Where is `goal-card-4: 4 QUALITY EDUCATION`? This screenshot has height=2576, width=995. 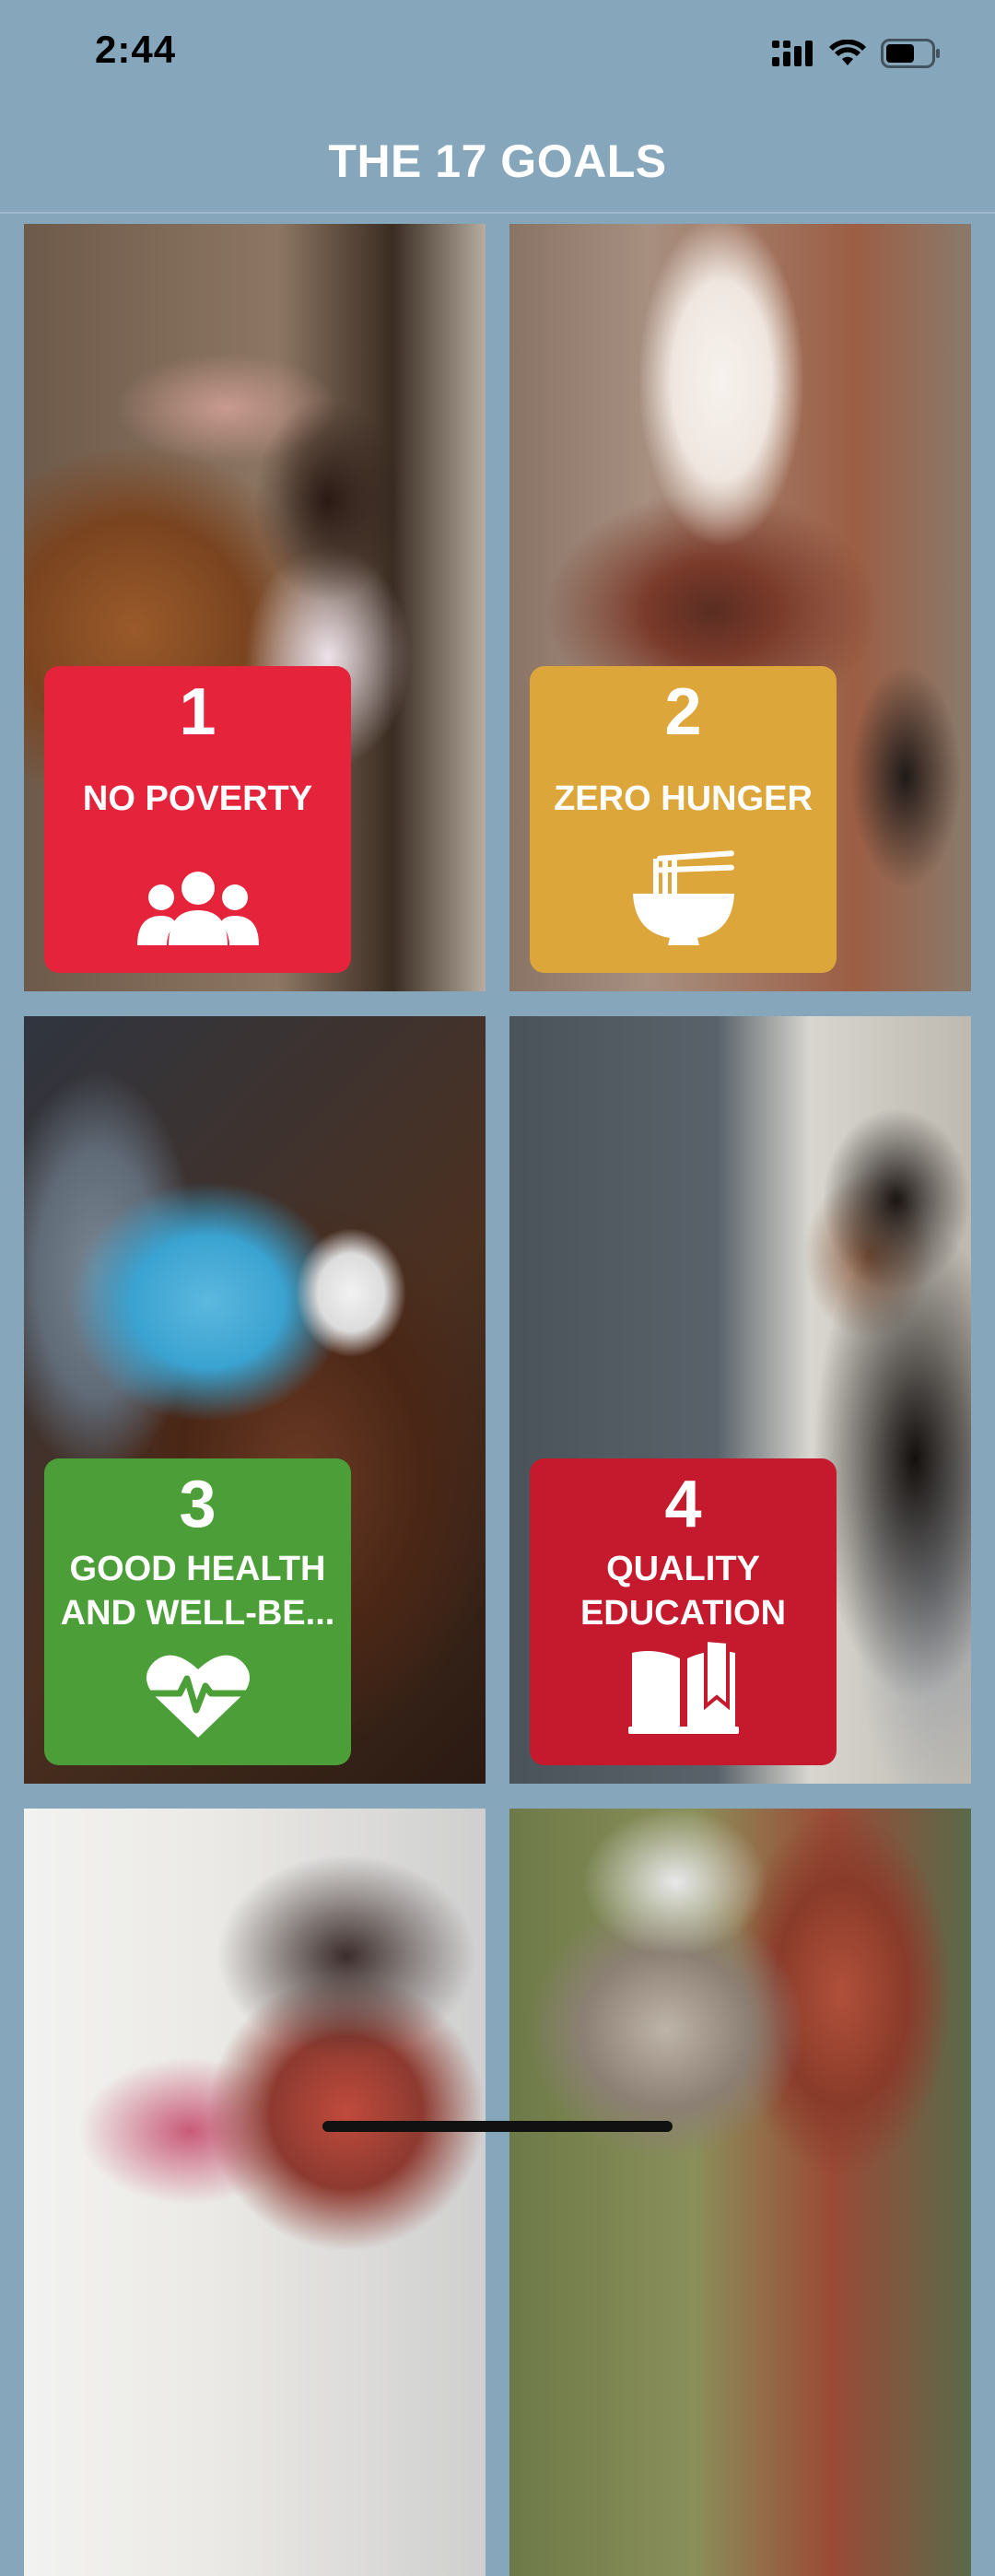 goal-card-4: 4 QUALITY EDUCATION is located at coordinates (683, 1611).